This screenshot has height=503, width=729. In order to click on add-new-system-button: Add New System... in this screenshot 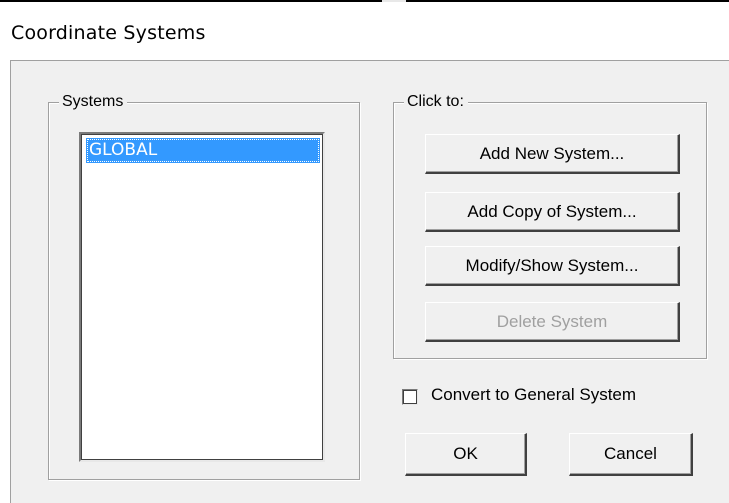, I will do `click(552, 154)`.